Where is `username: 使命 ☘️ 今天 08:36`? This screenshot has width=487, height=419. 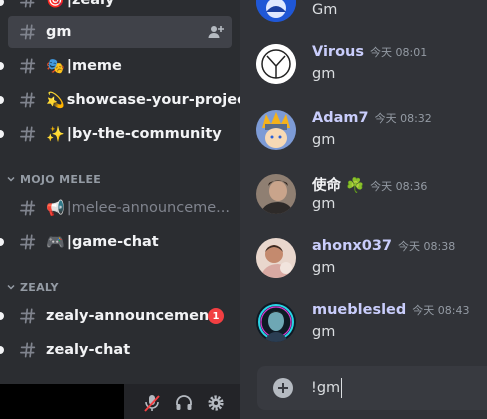 username: 使命 ☘️ 今天 08:36 is located at coordinates (369, 184).